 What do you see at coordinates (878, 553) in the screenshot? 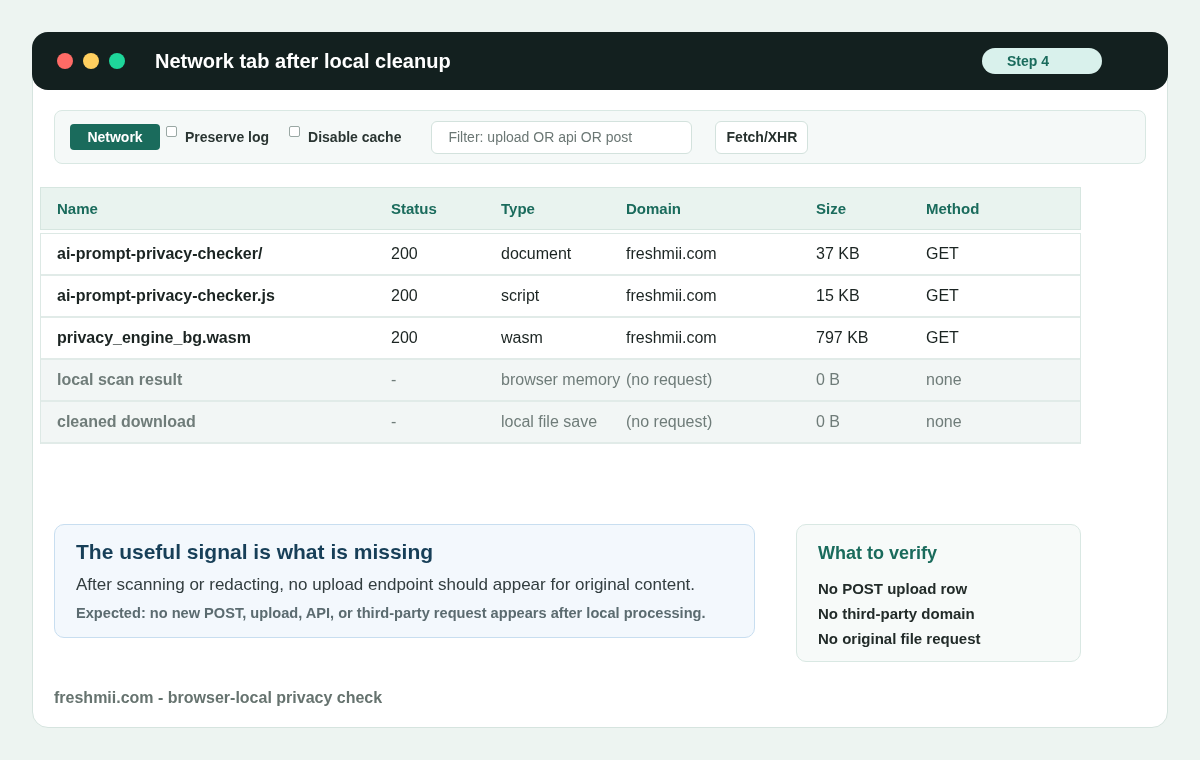
I see `verify-title: What to verify` at bounding box center [878, 553].